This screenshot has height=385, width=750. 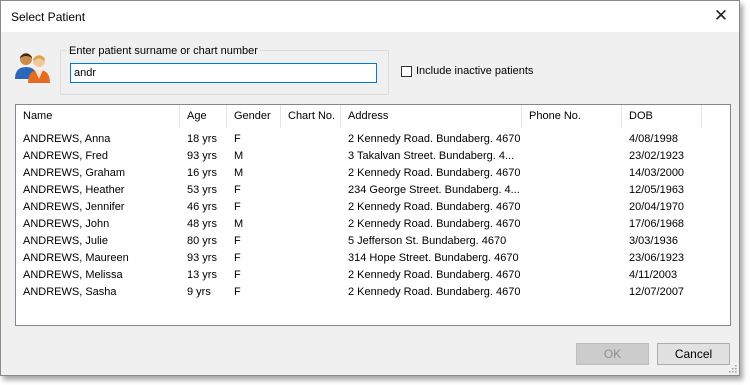 I want to click on cell-dob: 4/11/2003, so click(x=653, y=275).